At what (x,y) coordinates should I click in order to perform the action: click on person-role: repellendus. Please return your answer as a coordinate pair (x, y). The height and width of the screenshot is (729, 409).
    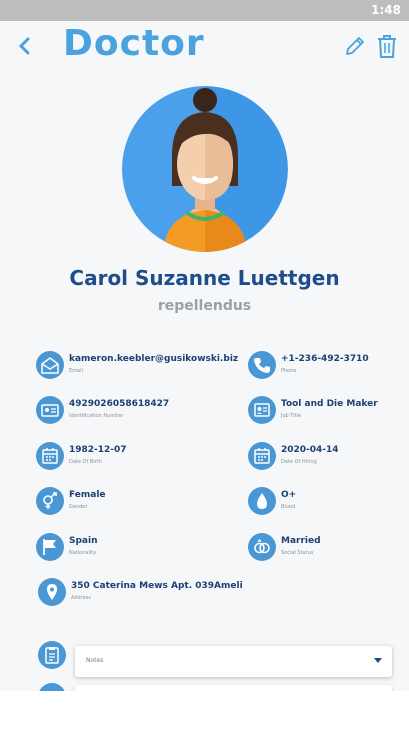
    Looking at the image, I should click on (204, 306).